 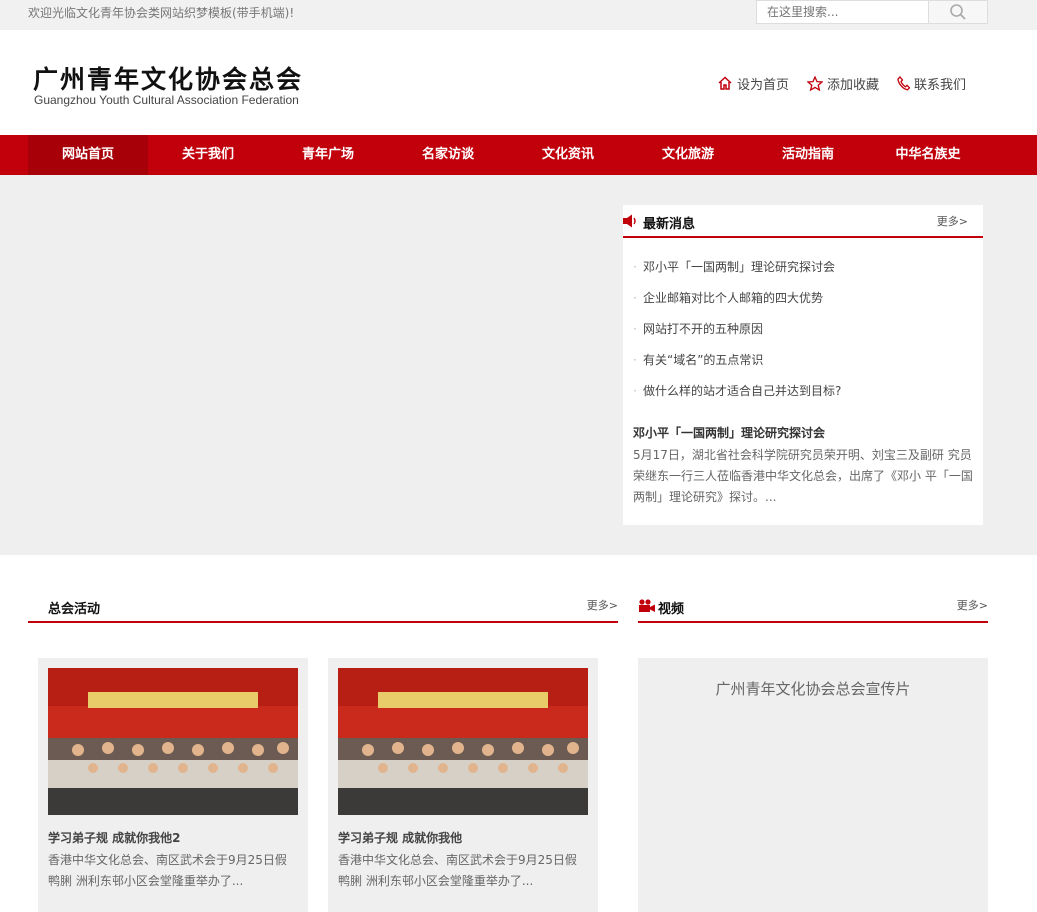 What do you see at coordinates (763, 85) in the screenshot?
I see `set-homepage-label: 设为首页` at bounding box center [763, 85].